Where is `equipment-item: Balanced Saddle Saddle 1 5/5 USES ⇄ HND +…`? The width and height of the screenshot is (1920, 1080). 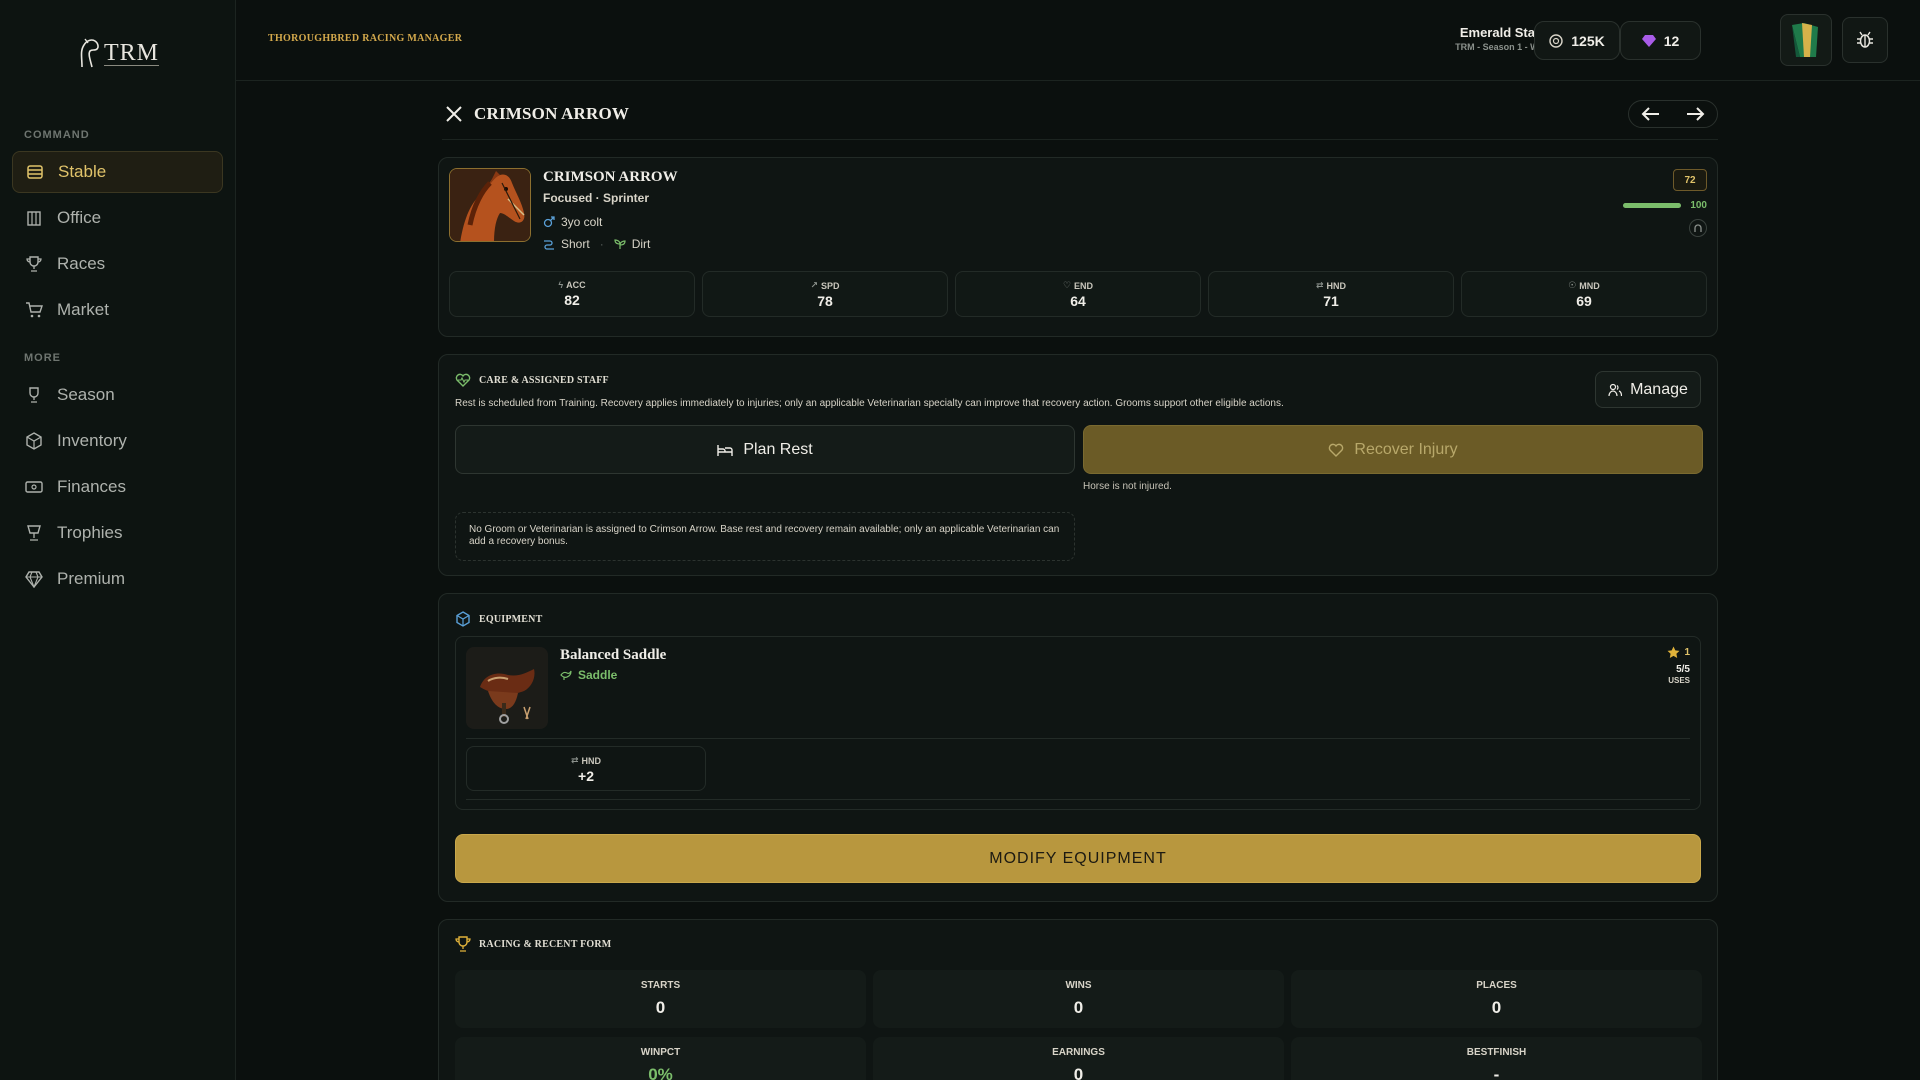
equipment-item: Balanced Saddle Saddle 1 5/5 USES ⇄ HND +… is located at coordinates (1078, 723).